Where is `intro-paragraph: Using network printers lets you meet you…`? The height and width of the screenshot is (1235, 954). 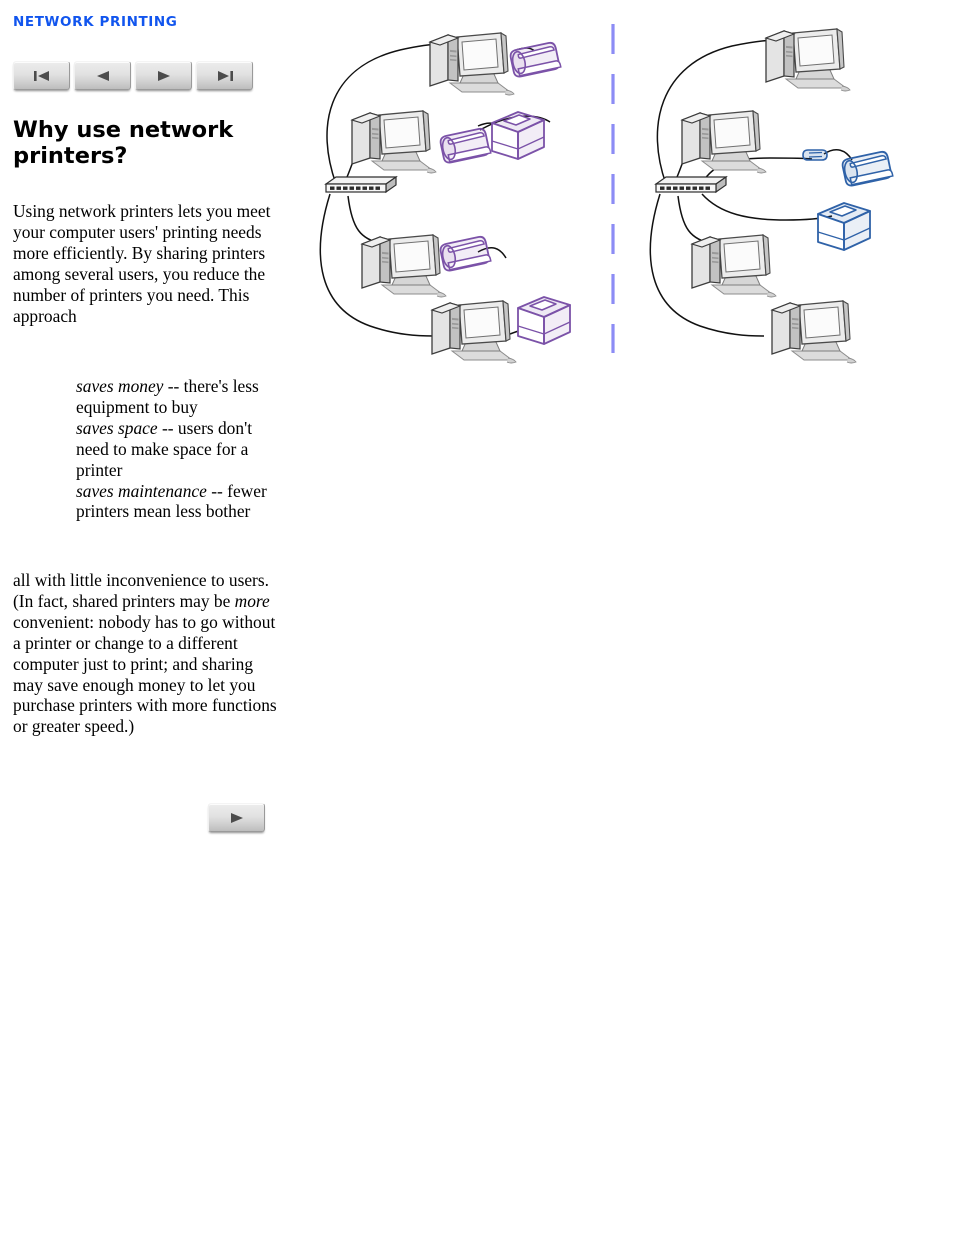
intro-paragraph: Using network printers lets you meet you… is located at coordinates (142, 263).